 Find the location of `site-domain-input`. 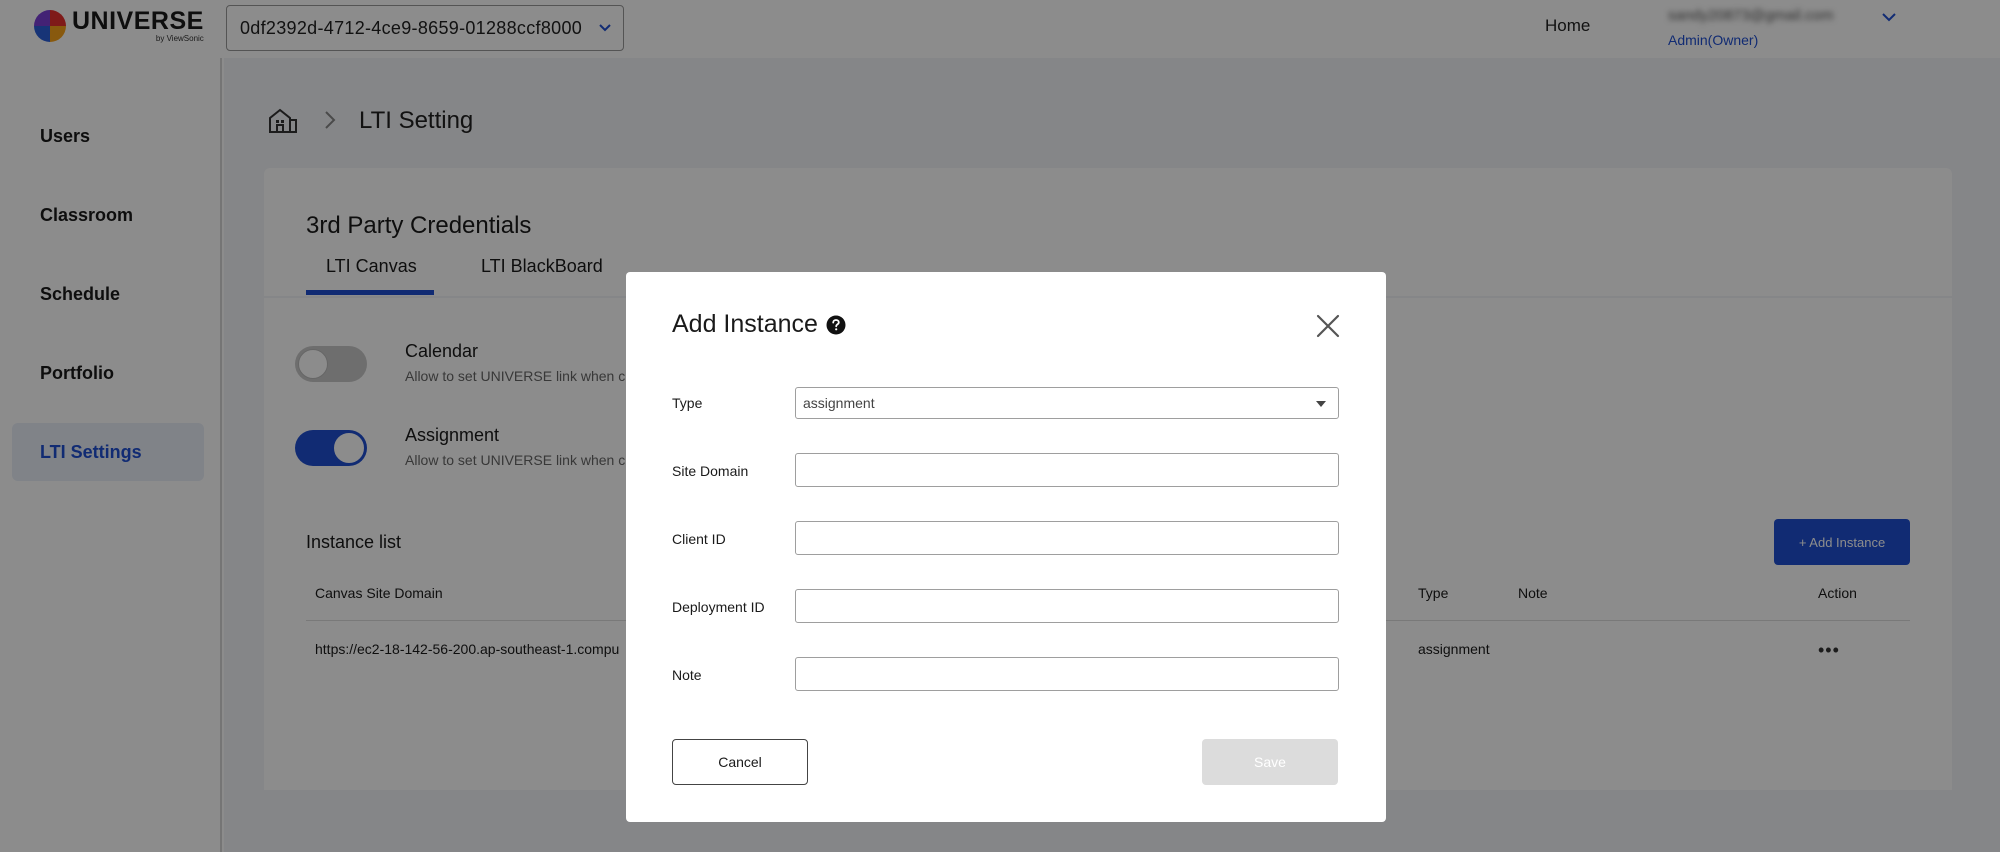

site-domain-input is located at coordinates (1067, 470).